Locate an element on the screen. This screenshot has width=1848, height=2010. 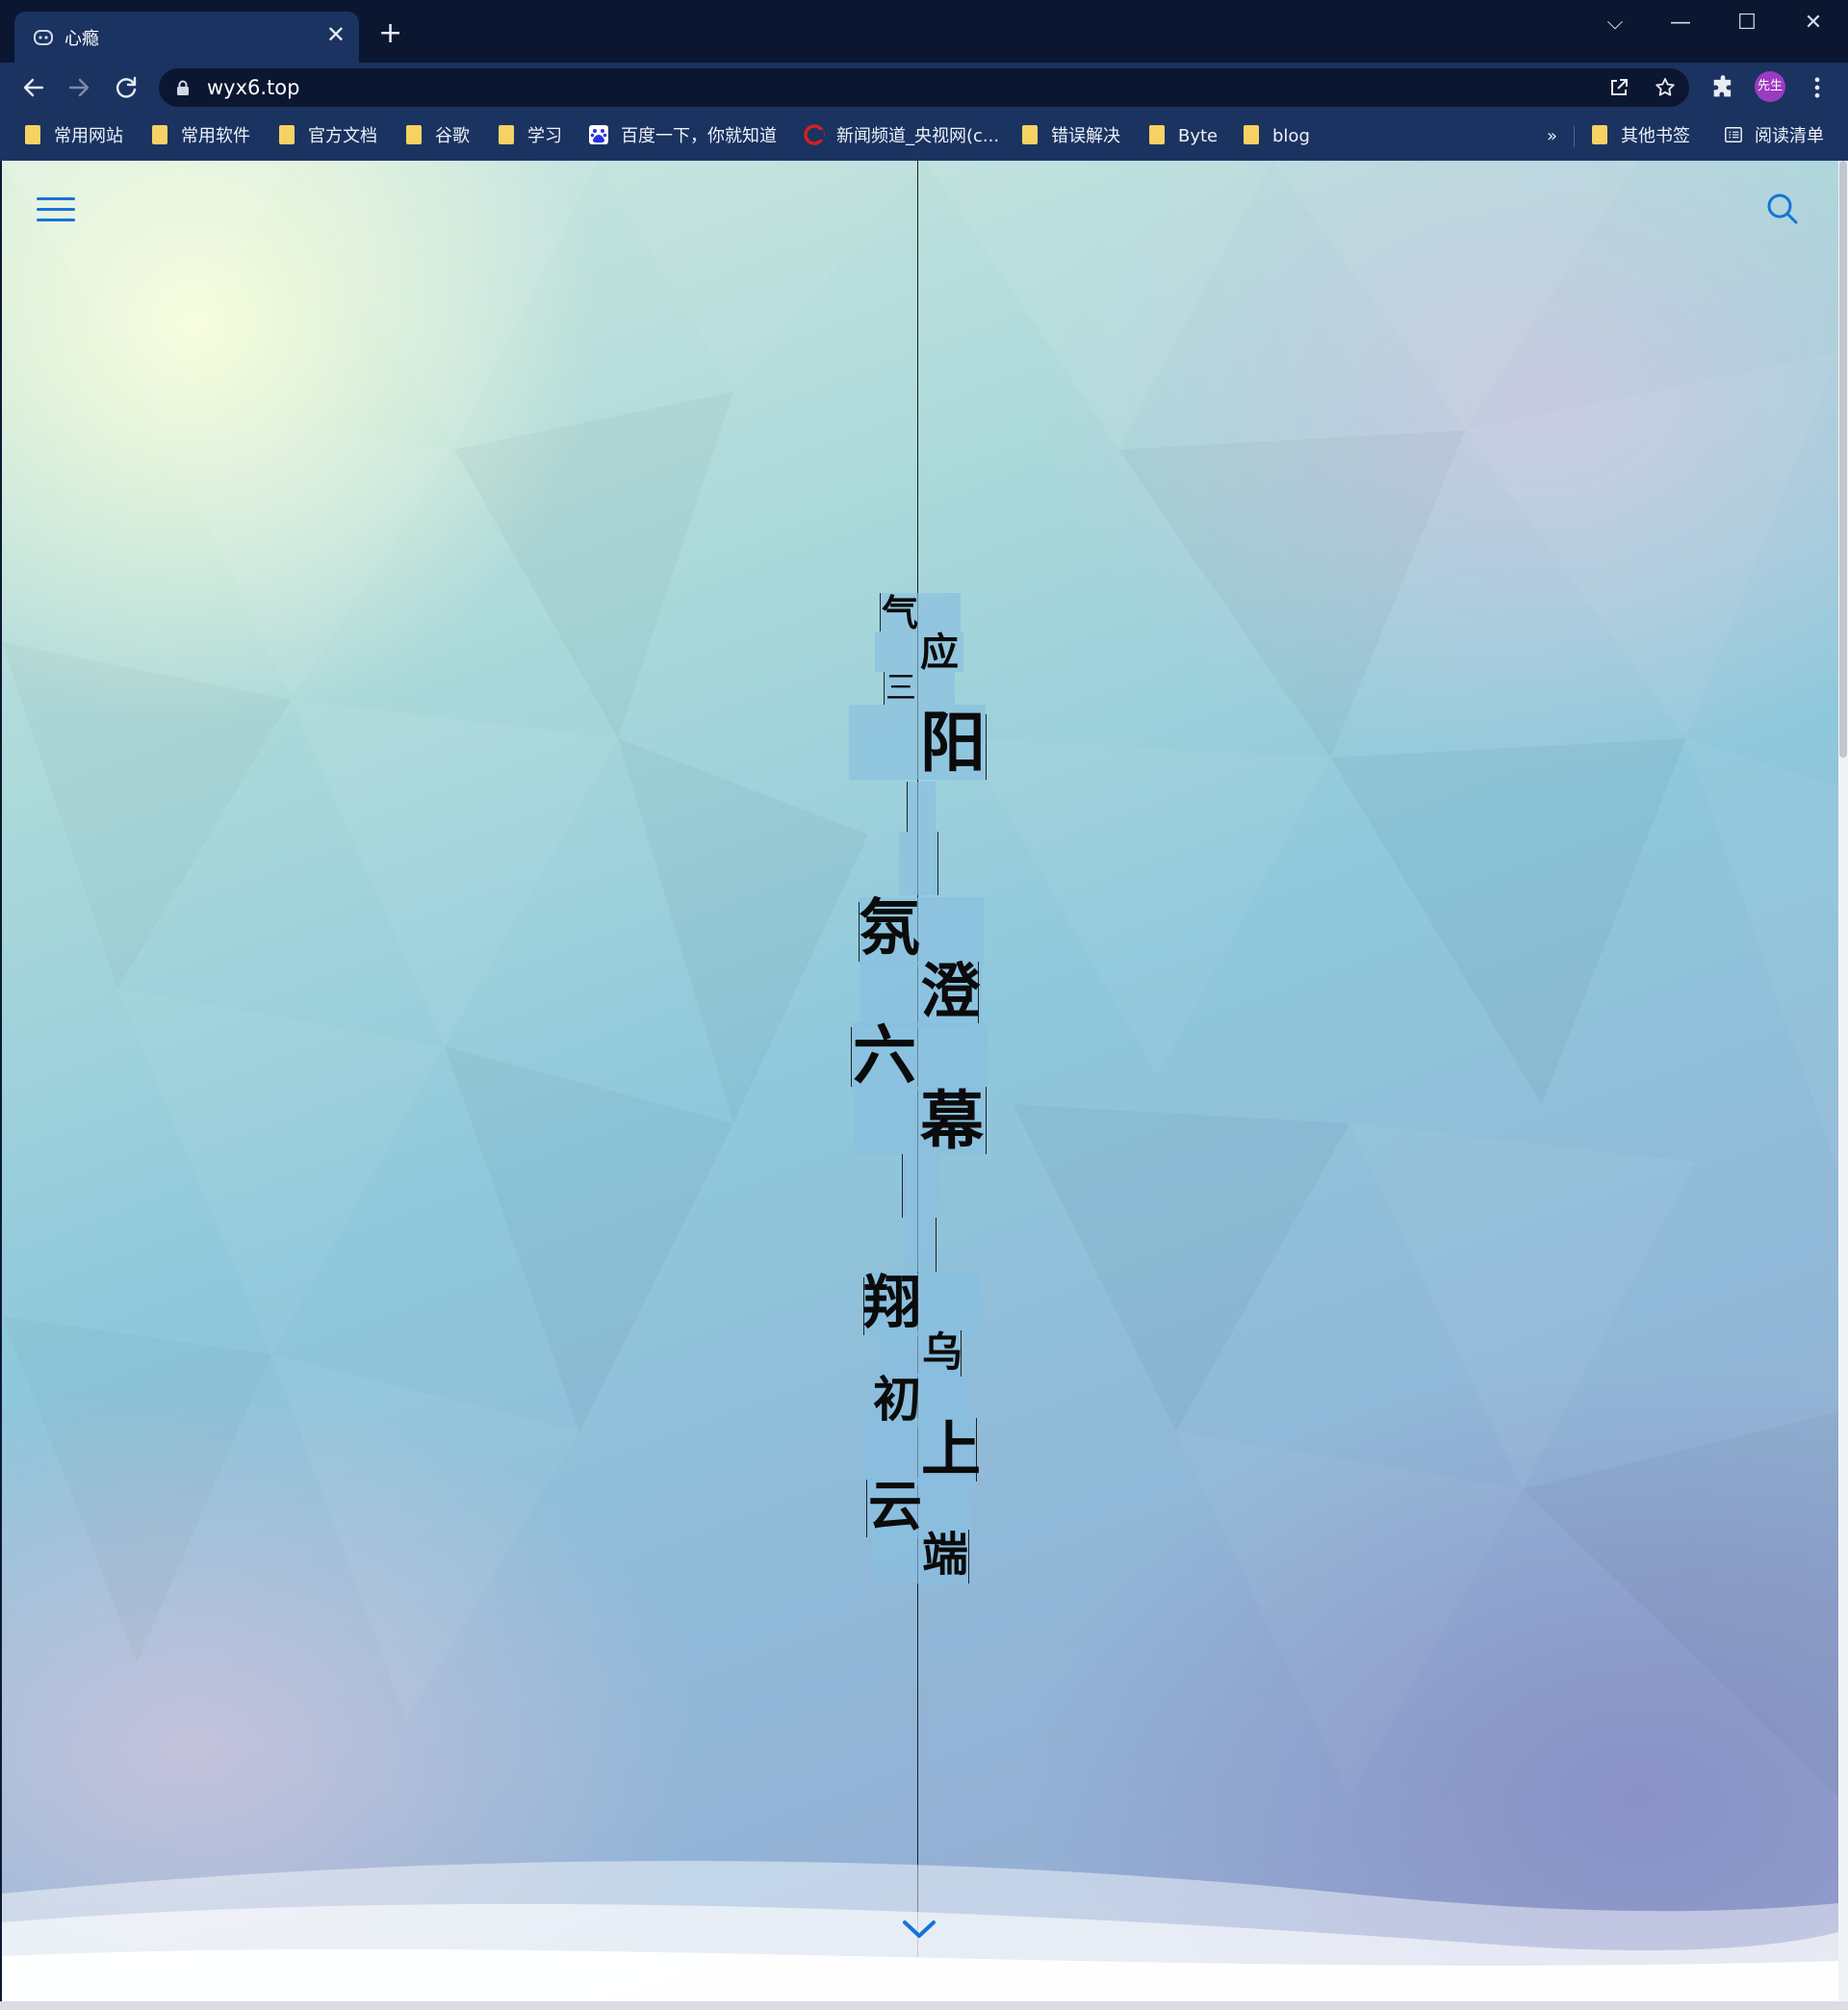
cctv-icon is located at coordinates (814, 134).